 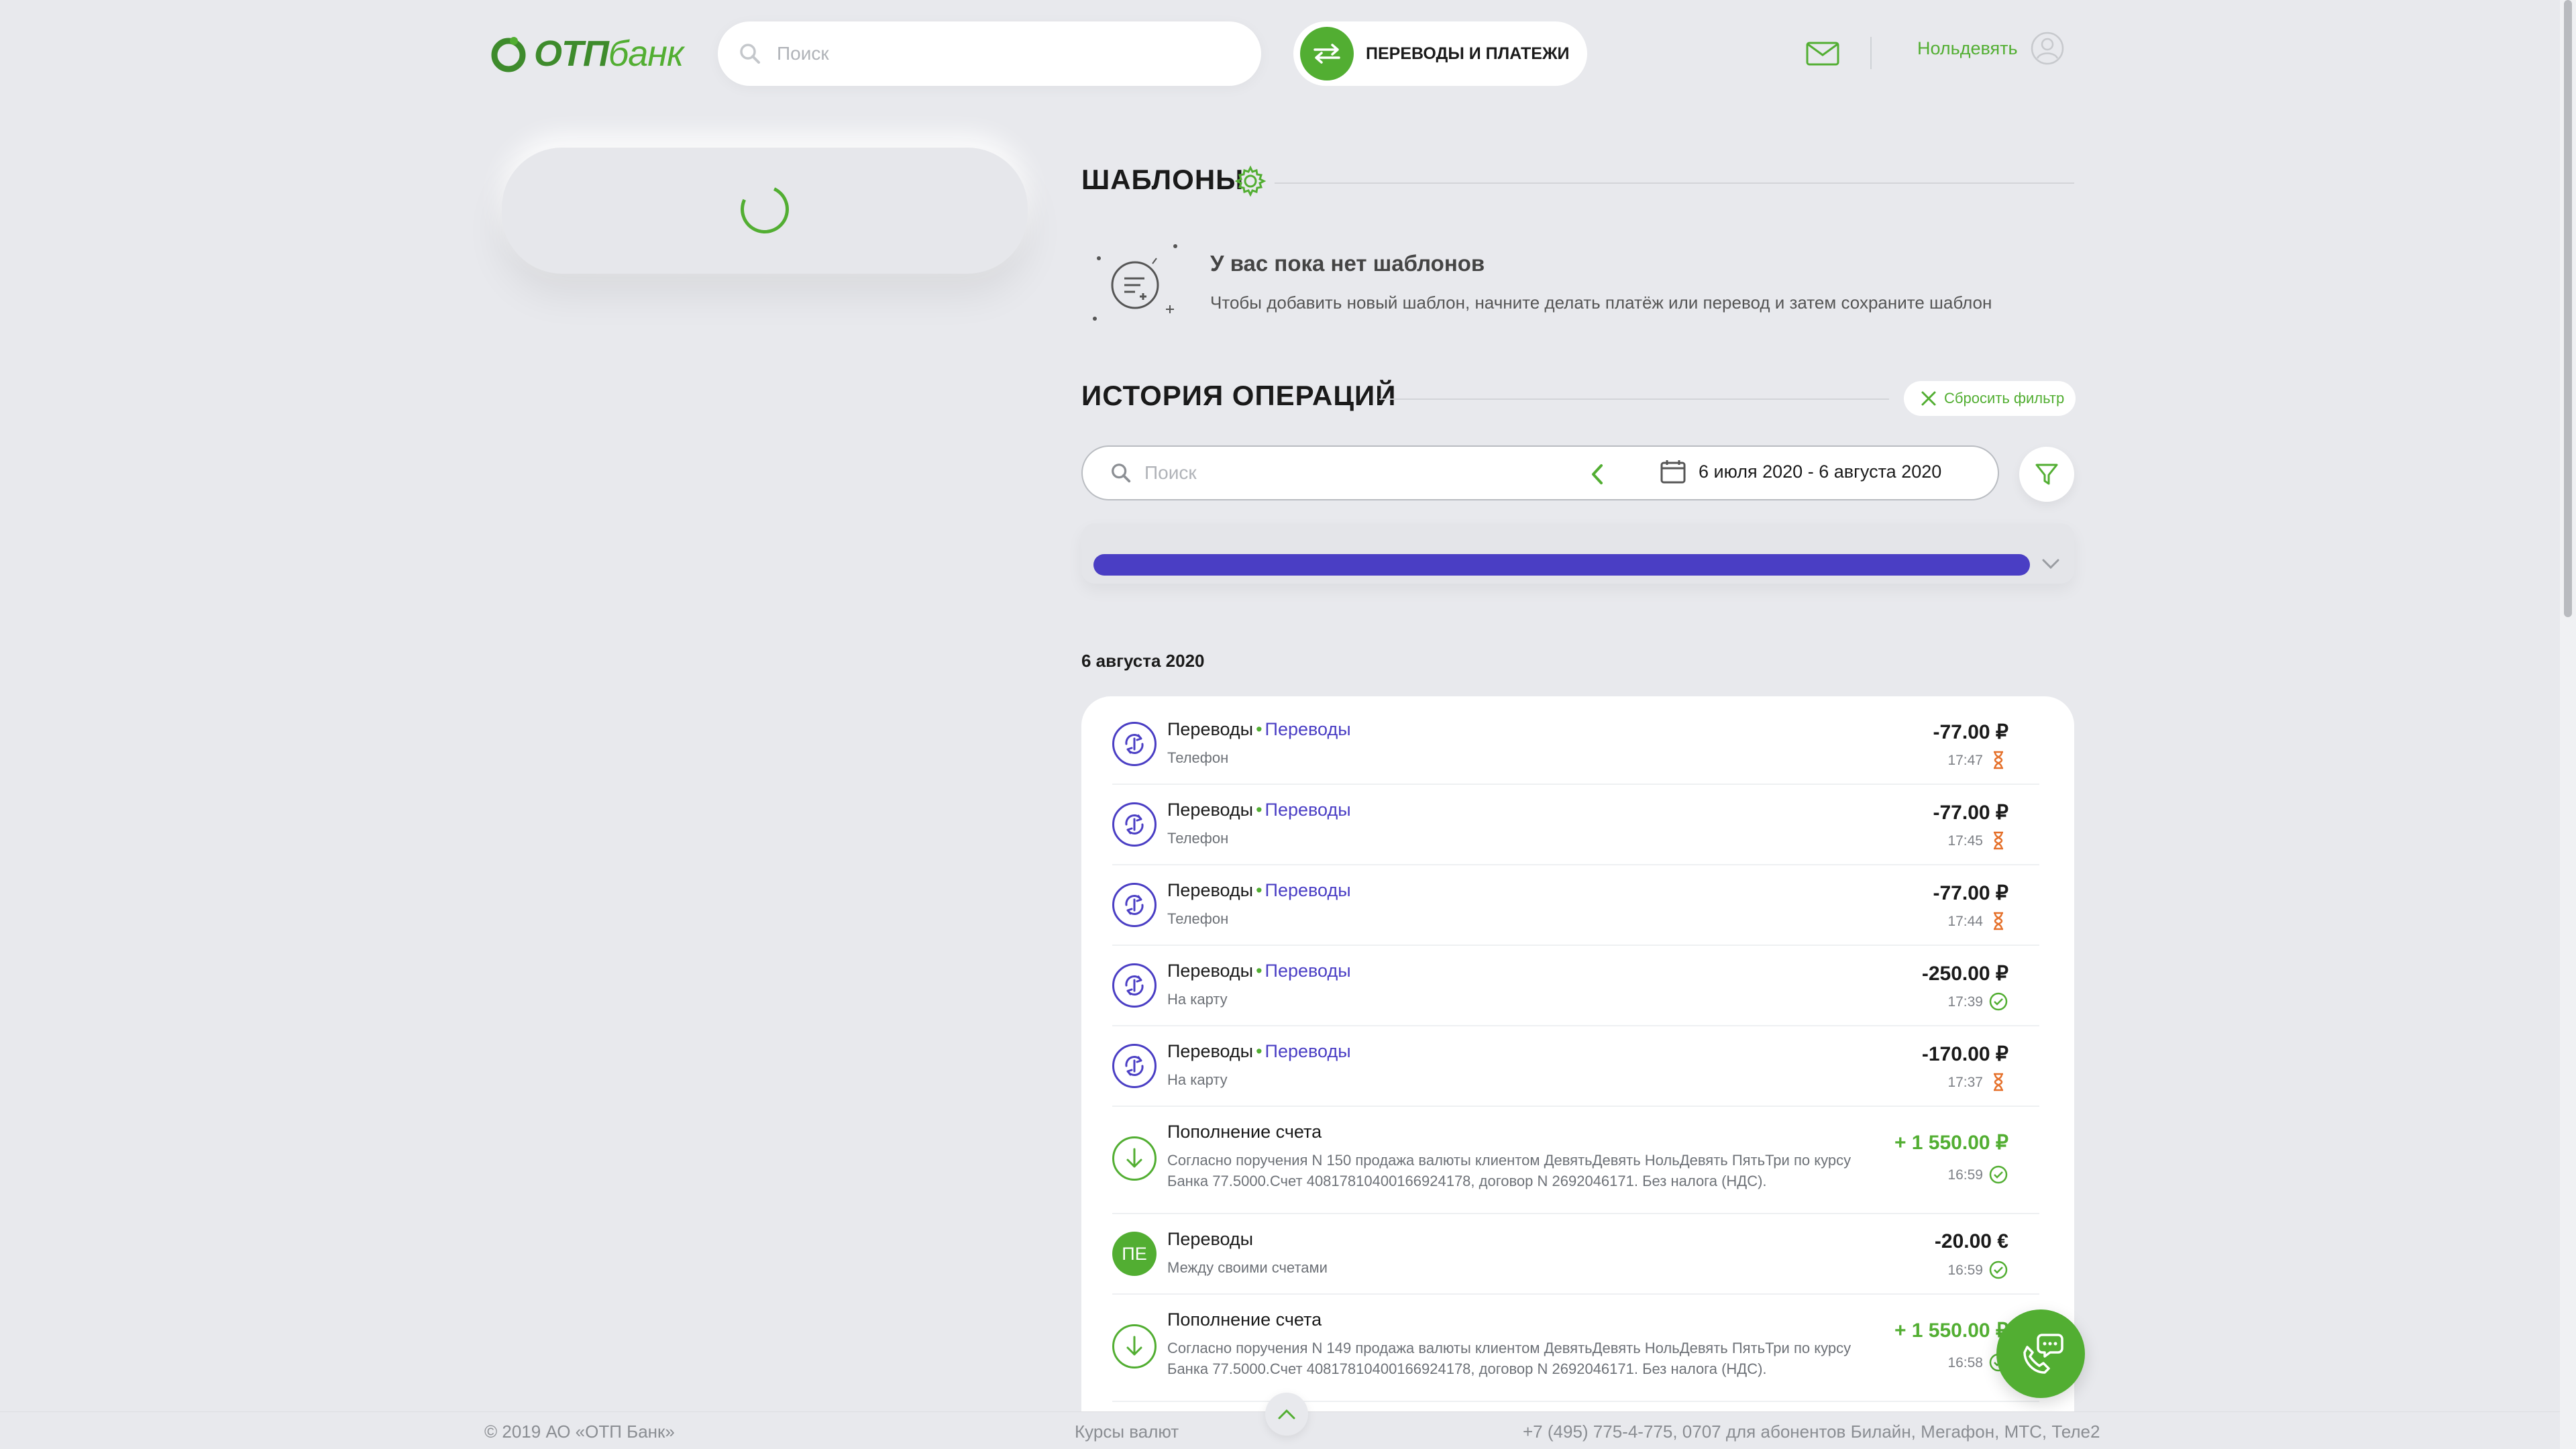 I want to click on reset-filter-button: Сбросить фильтр, so click(x=1990, y=398).